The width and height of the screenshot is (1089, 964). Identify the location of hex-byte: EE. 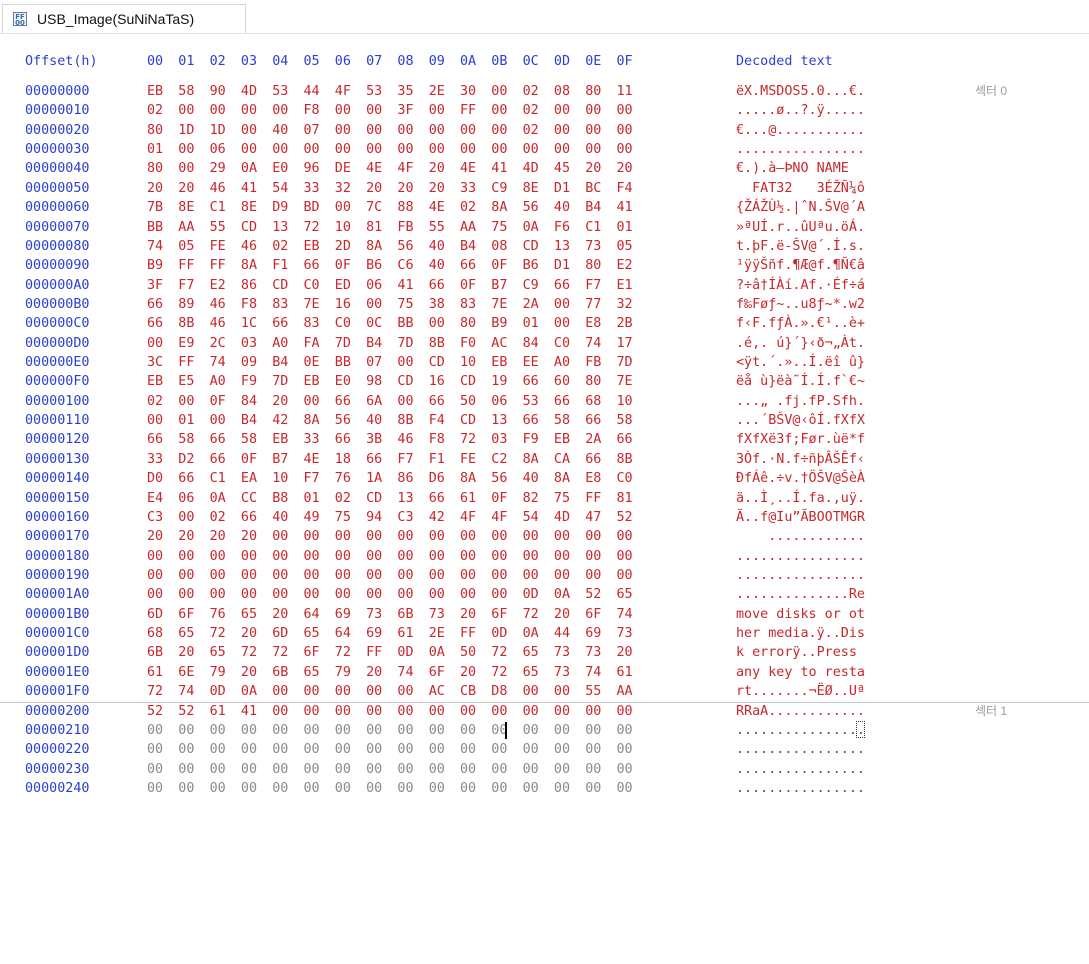
(531, 362).